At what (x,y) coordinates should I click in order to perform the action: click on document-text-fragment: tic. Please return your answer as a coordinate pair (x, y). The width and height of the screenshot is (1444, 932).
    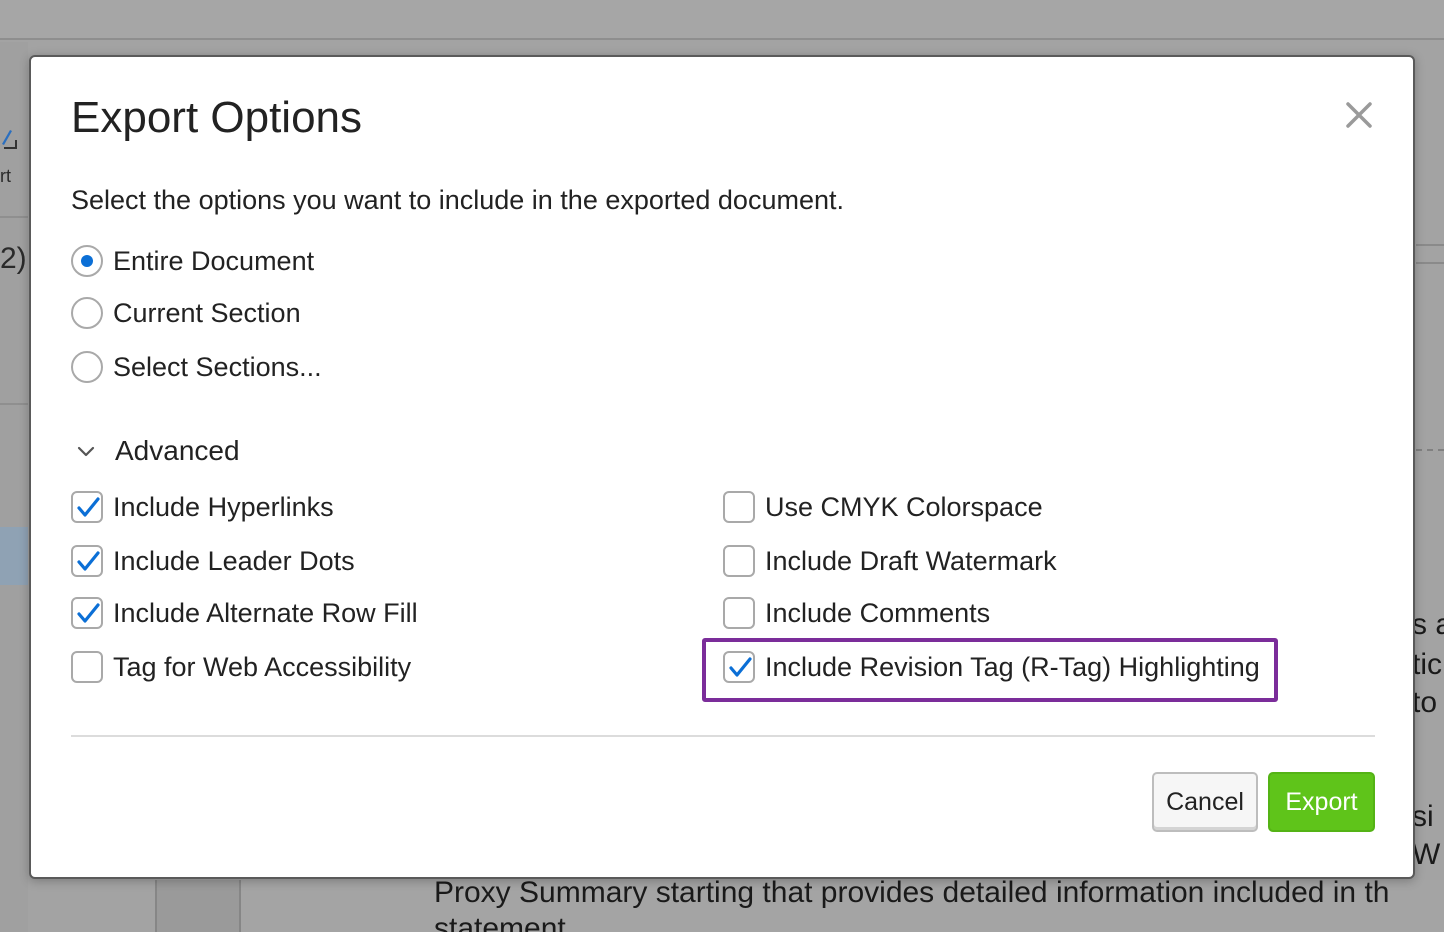
    Looking at the image, I should click on (1427, 664).